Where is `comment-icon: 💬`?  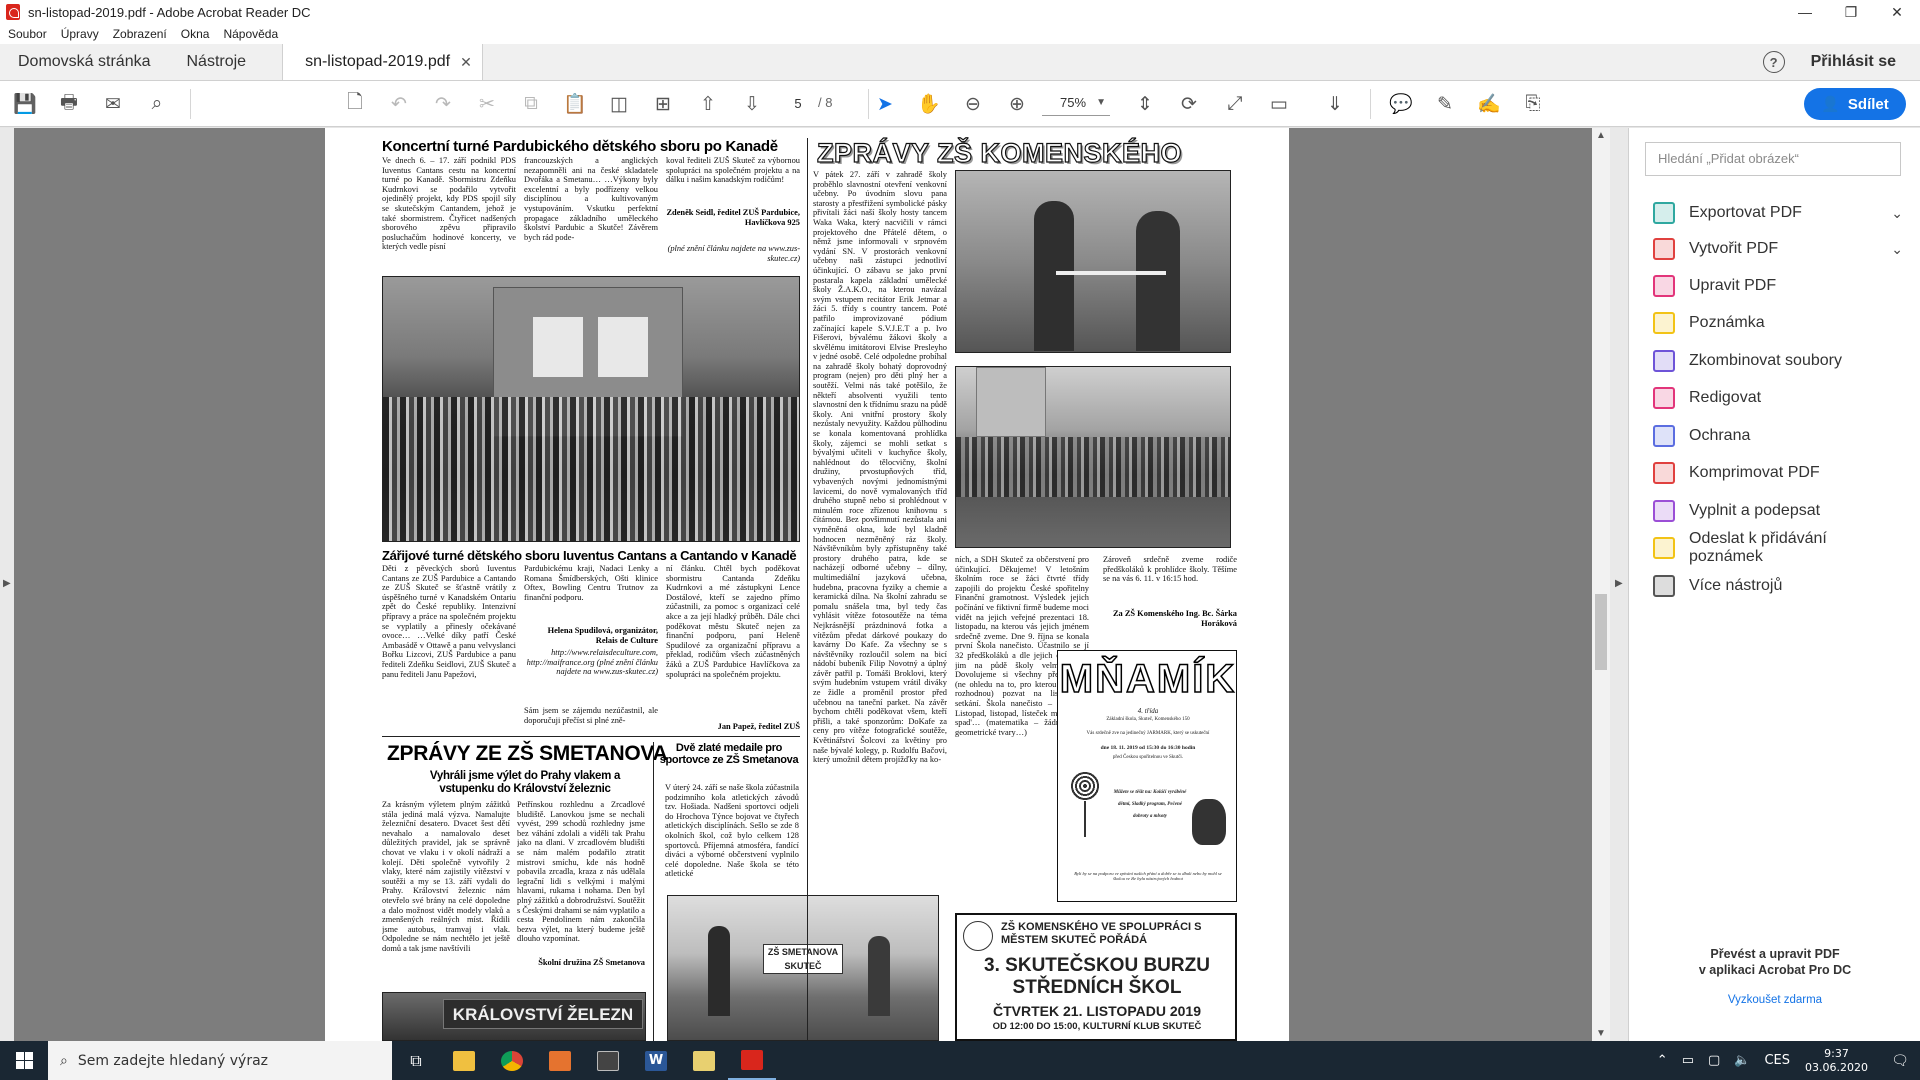
comment-icon: 💬 is located at coordinates (1401, 104).